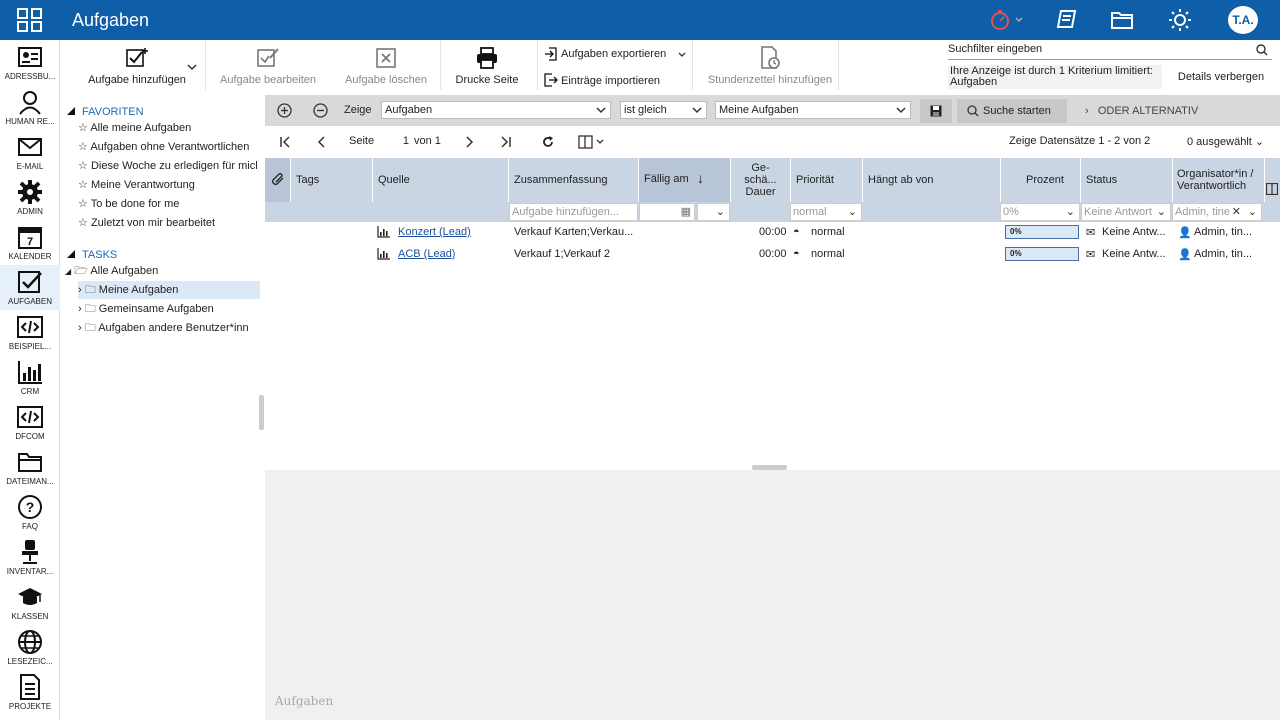 This screenshot has height=720, width=1280. Describe the element at coordinates (30, 706) in the screenshot. I see `nav-label: PROJEKTE` at that location.